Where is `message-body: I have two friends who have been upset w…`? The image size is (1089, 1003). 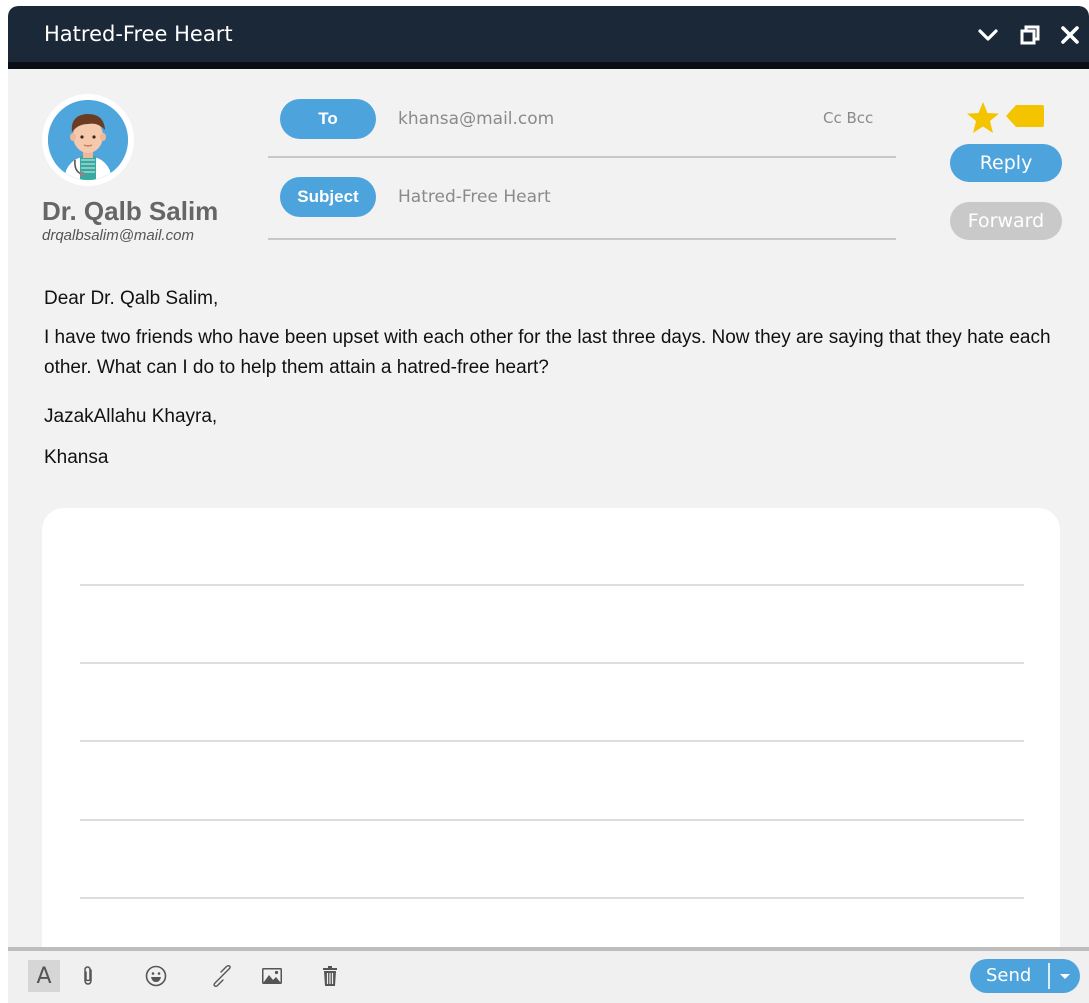
message-body: I have two friends who have been upset w… is located at coordinates (547, 352).